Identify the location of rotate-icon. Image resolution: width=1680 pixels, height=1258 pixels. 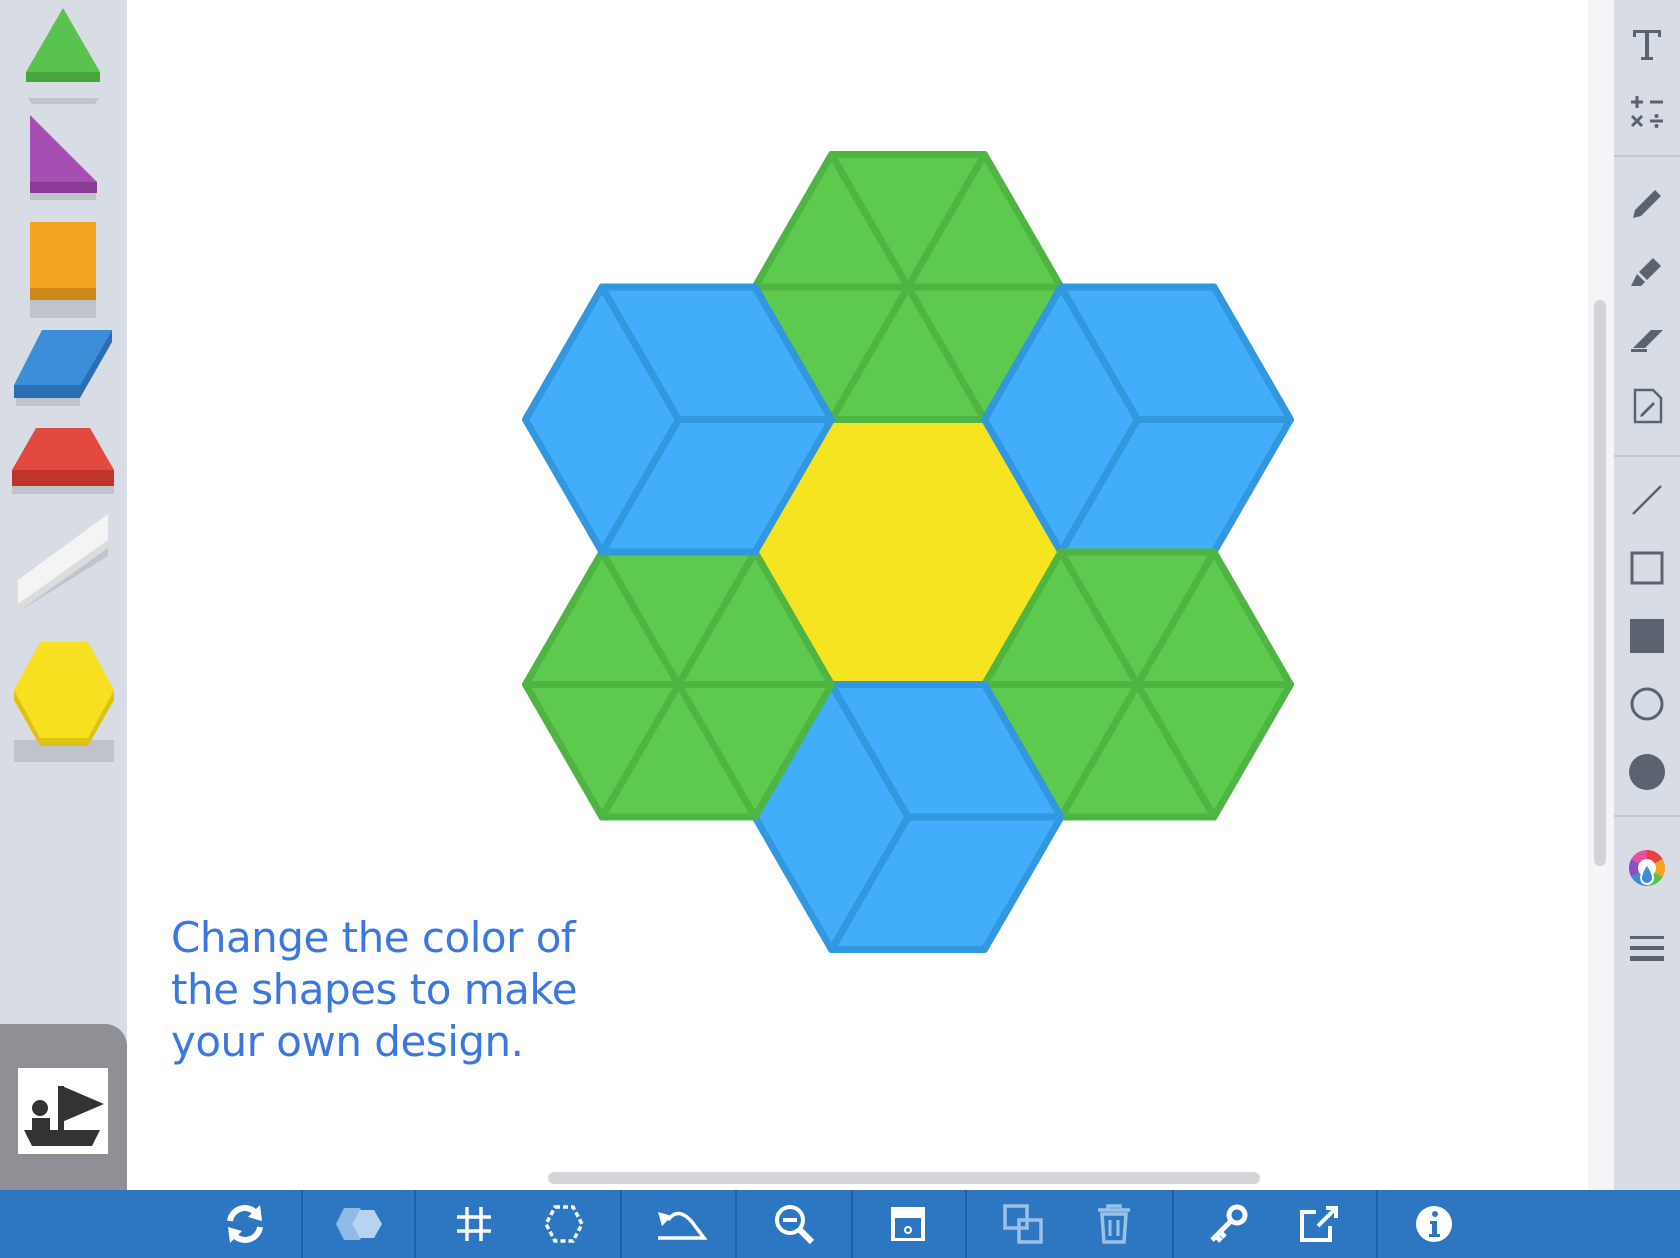
(245, 1224).